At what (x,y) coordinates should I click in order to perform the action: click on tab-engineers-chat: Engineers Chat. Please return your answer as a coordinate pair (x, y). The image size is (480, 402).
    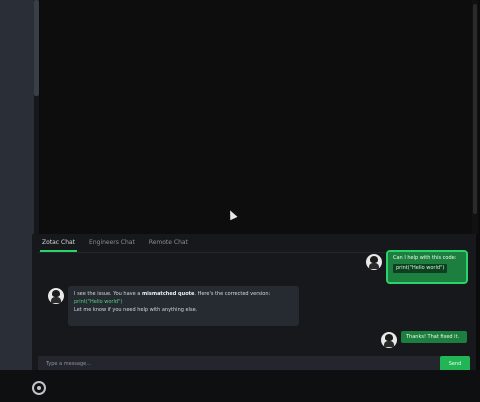
    Looking at the image, I should click on (112, 244).